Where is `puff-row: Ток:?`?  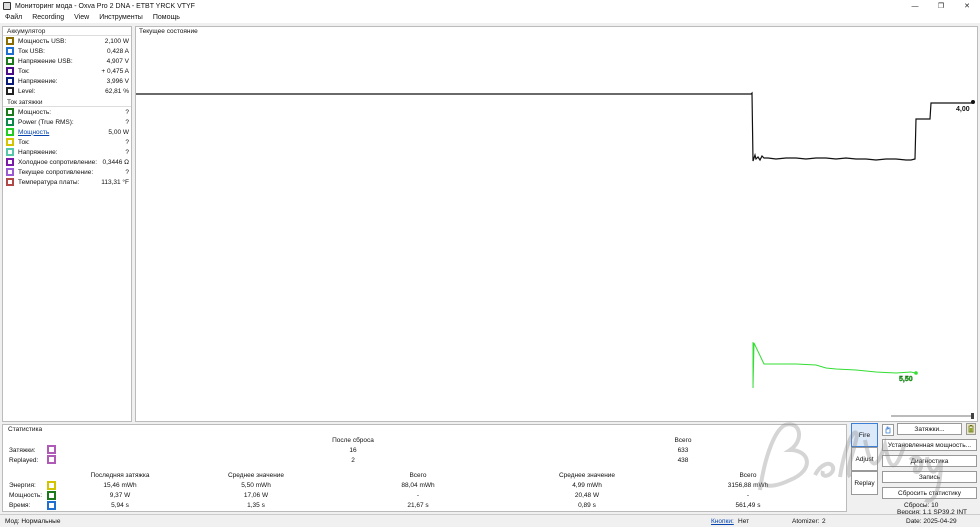
puff-row: Ток:? is located at coordinates (67, 142).